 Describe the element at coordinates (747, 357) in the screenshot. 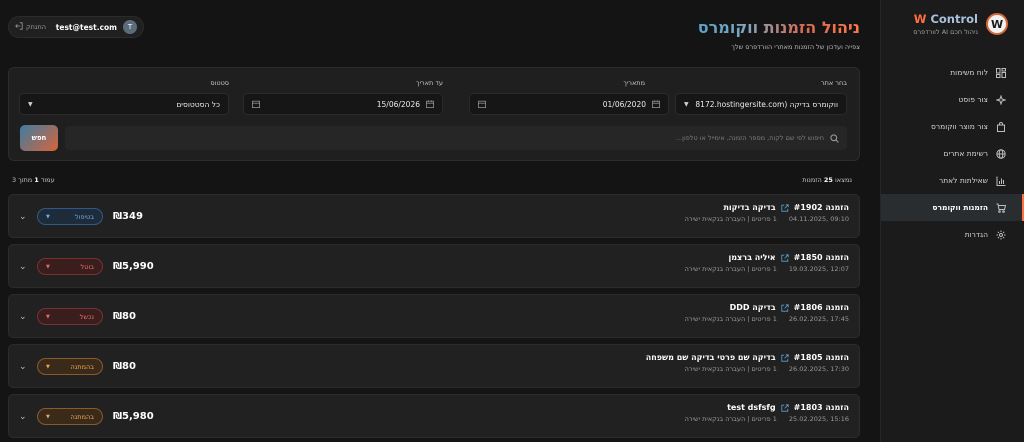

I see `order-heading: הזמנה #1805 בדיקה שם פרטי בדיקה שם משפחה` at that location.